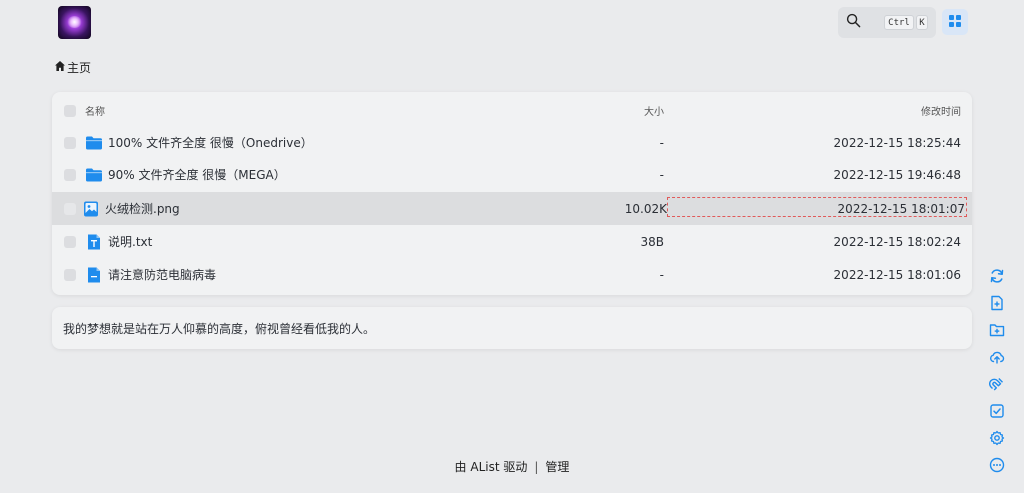  I want to click on breadcrumb: 主页, so click(72, 67).